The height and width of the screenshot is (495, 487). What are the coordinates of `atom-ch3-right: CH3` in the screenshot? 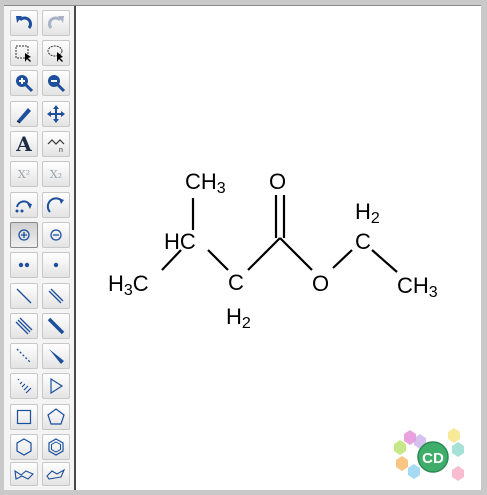 It's located at (417, 288).